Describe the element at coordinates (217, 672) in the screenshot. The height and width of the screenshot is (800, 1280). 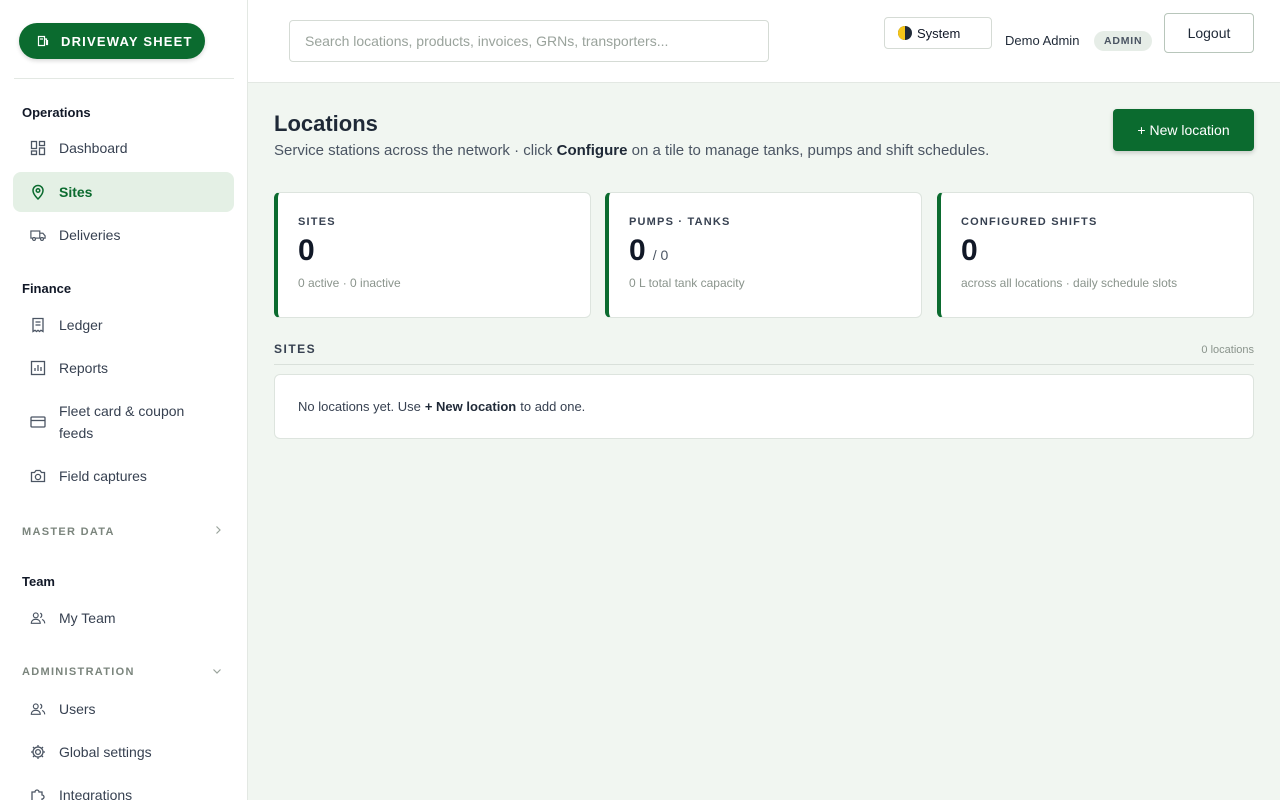
I see `chevron-down-icon` at that location.